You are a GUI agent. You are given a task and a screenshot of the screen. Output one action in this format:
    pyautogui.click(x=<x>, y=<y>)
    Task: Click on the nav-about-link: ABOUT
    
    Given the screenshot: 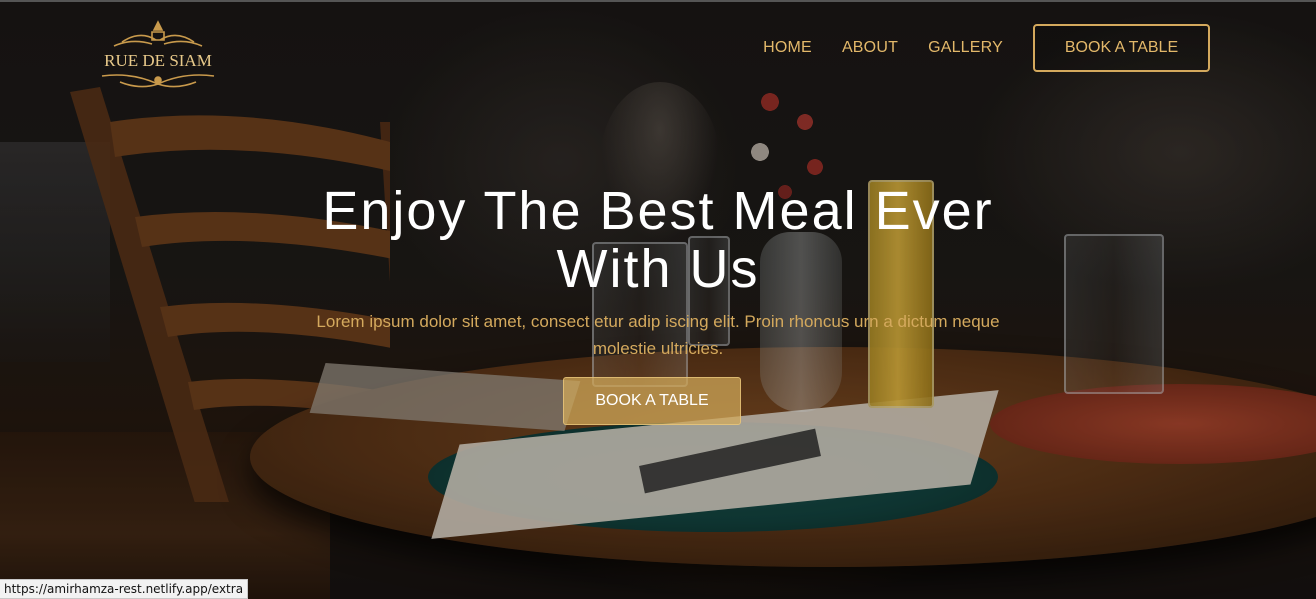 What is the action you would take?
    pyautogui.click(x=870, y=48)
    